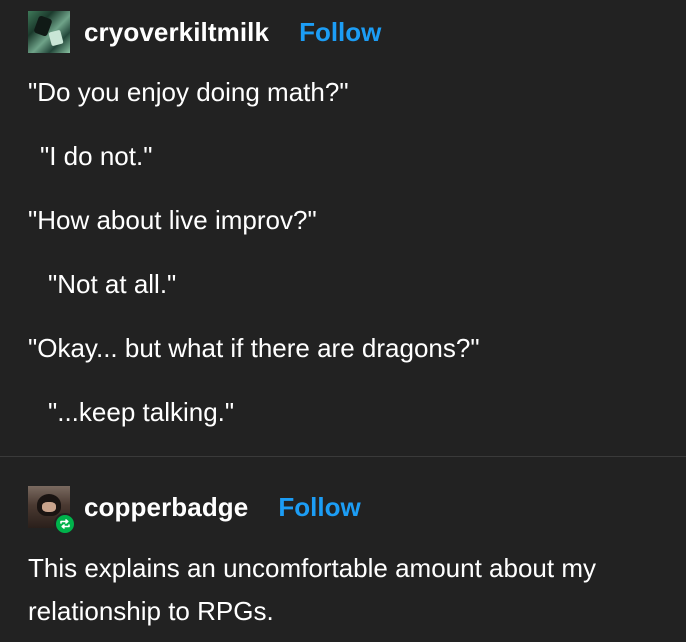 This screenshot has width=686, height=642. I want to click on post-text-line: "Do you enjoy doing math?", so click(188, 92).